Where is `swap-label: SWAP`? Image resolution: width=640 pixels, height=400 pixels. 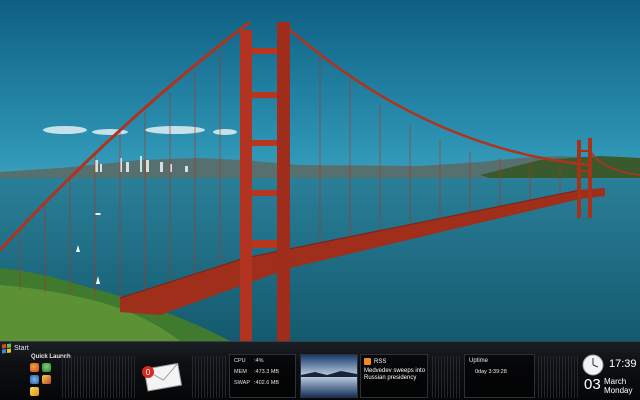 swap-label: SWAP is located at coordinates (242, 383).